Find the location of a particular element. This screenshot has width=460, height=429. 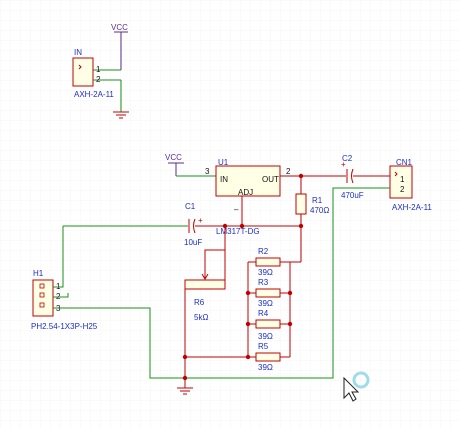

in-value: AXH-2A-11 is located at coordinates (94, 94).